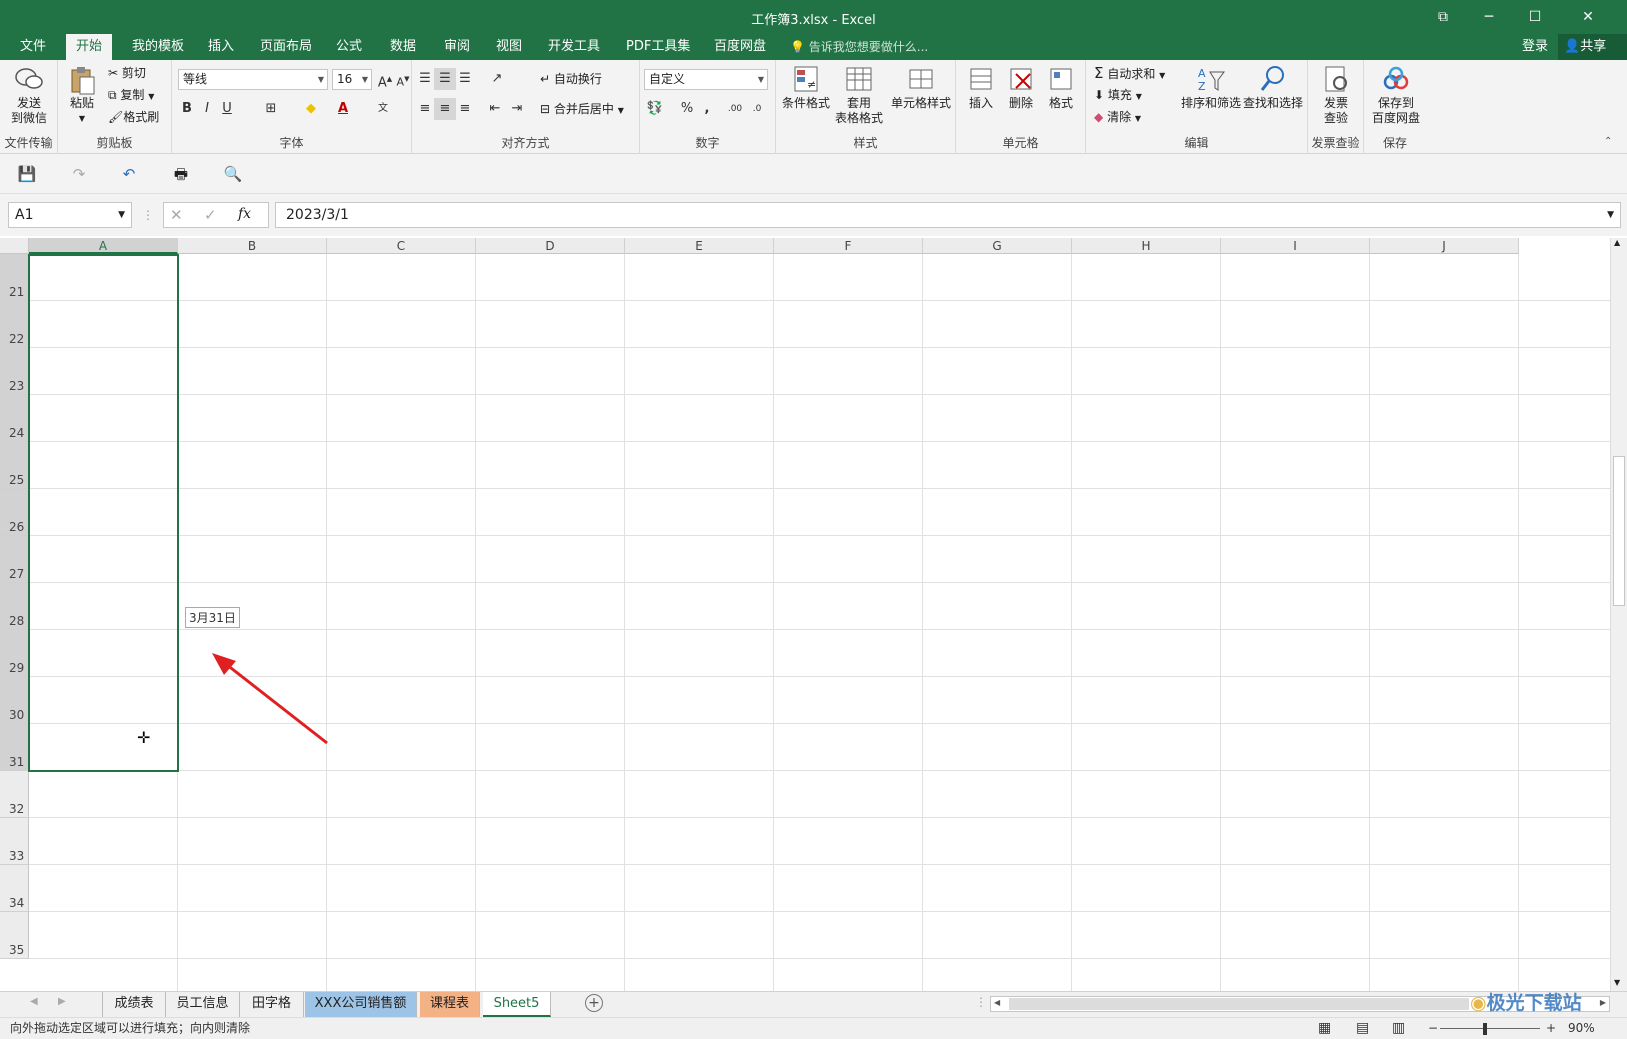 Image resolution: width=1627 pixels, height=1039 pixels. What do you see at coordinates (286, 47) in the screenshot?
I see `tab-page-layout: 页面布局` at bounding box center [286, 47].